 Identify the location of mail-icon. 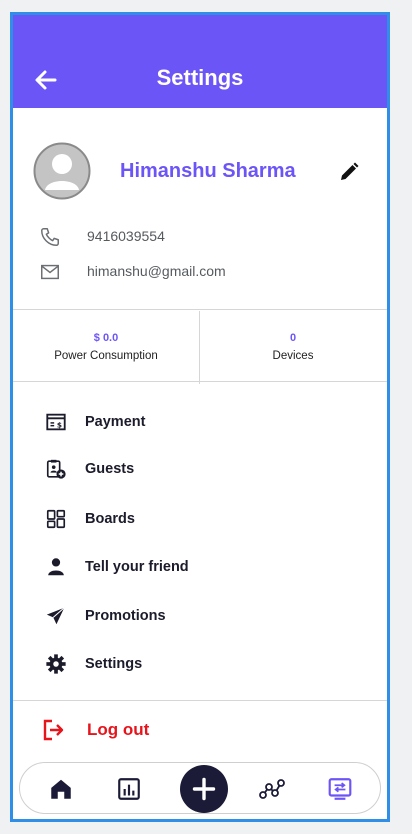
(50, 272).